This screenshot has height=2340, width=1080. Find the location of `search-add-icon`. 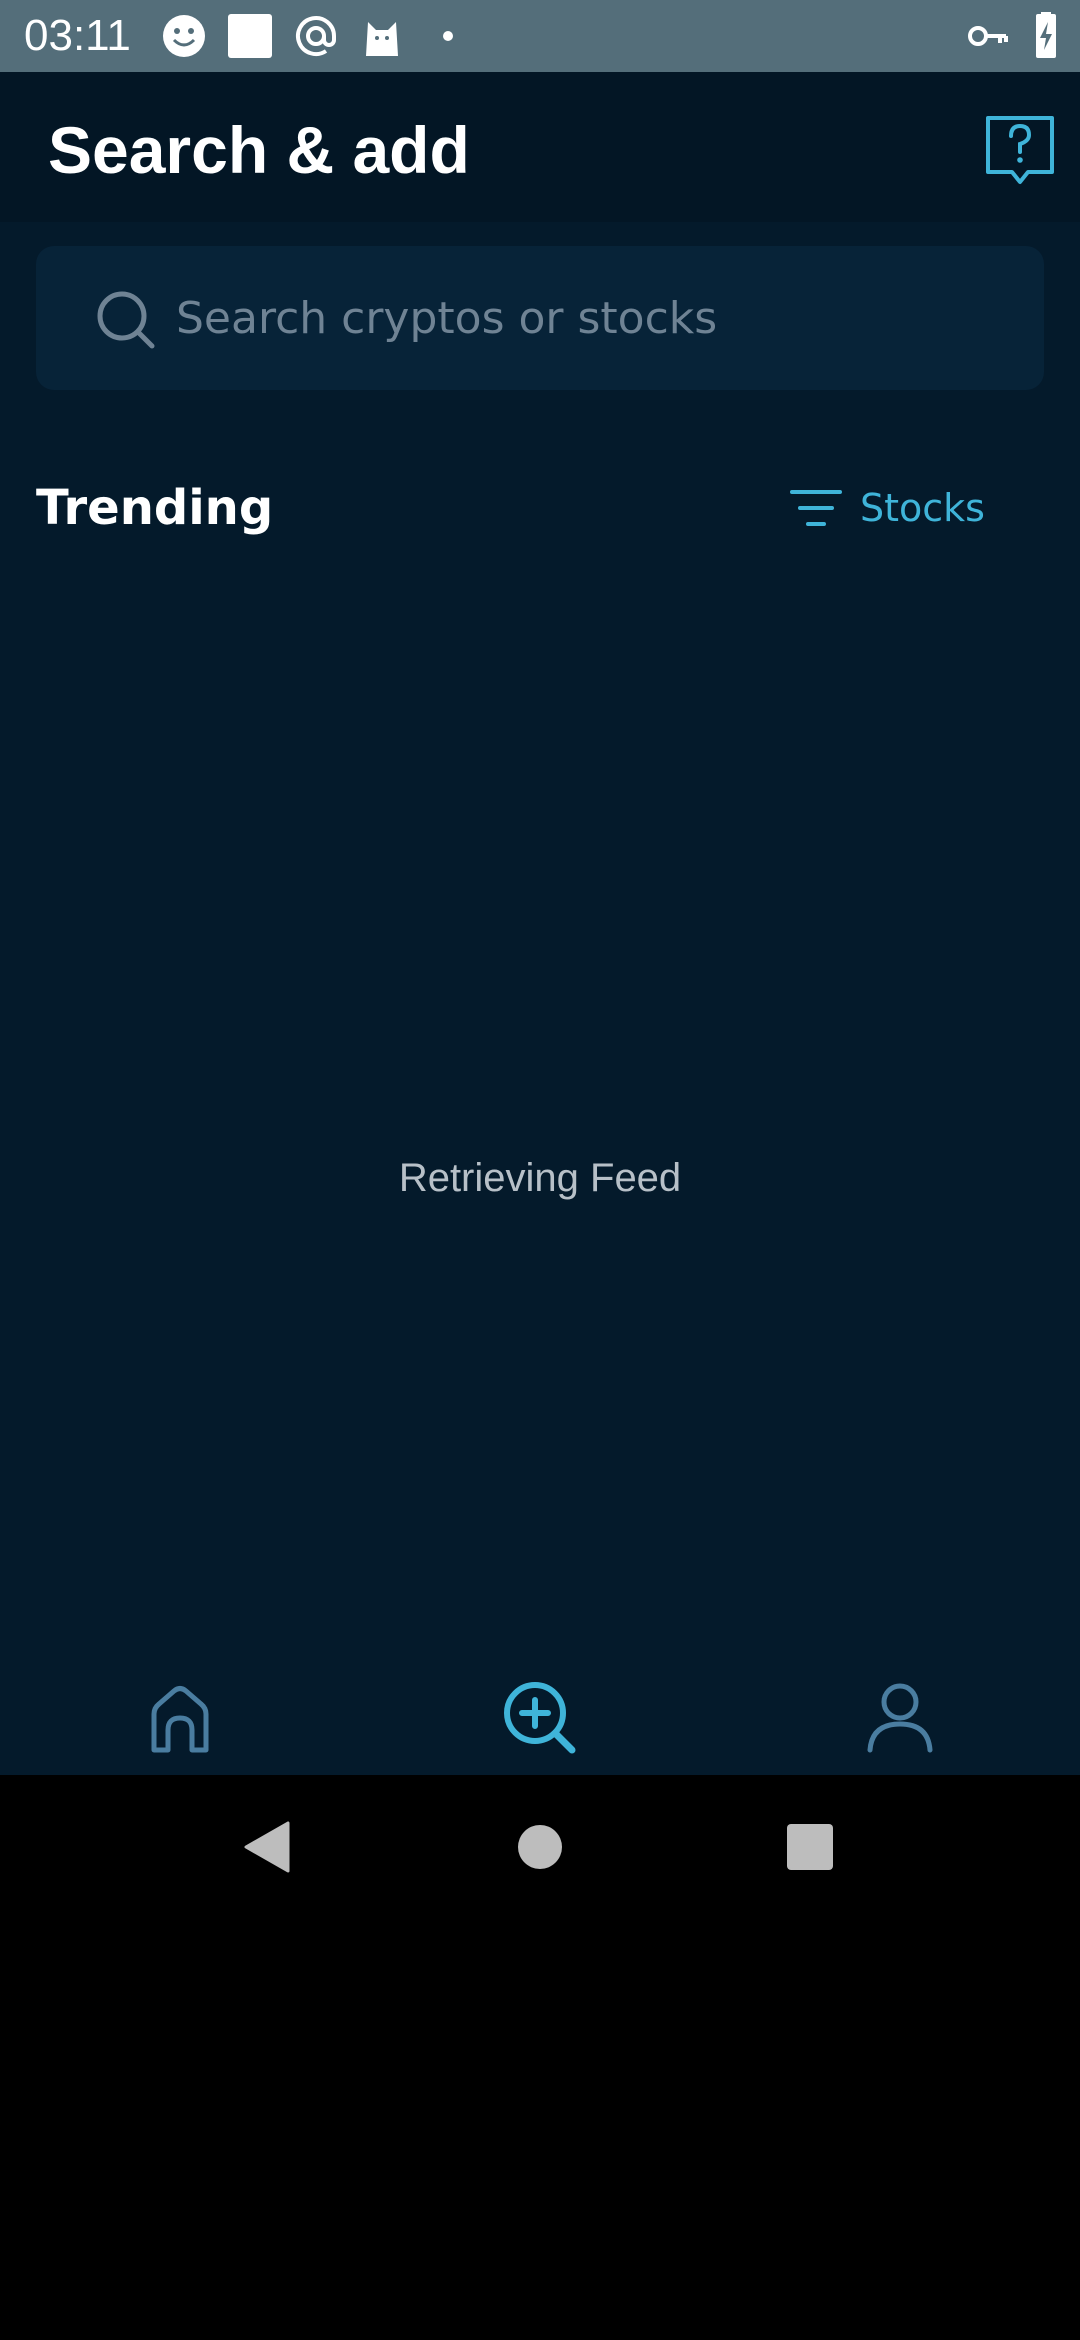

search-add-icon is located at coordinates (540, 1718).